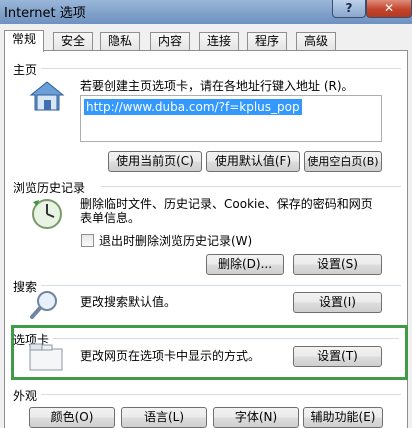 The width and height of the screenshot is (412, 428). Describe the element at coordinates (193, 107) in the screenshot. I see `homepage-url-value: http://www.duba.com/?f=kplus_pop` at that location.